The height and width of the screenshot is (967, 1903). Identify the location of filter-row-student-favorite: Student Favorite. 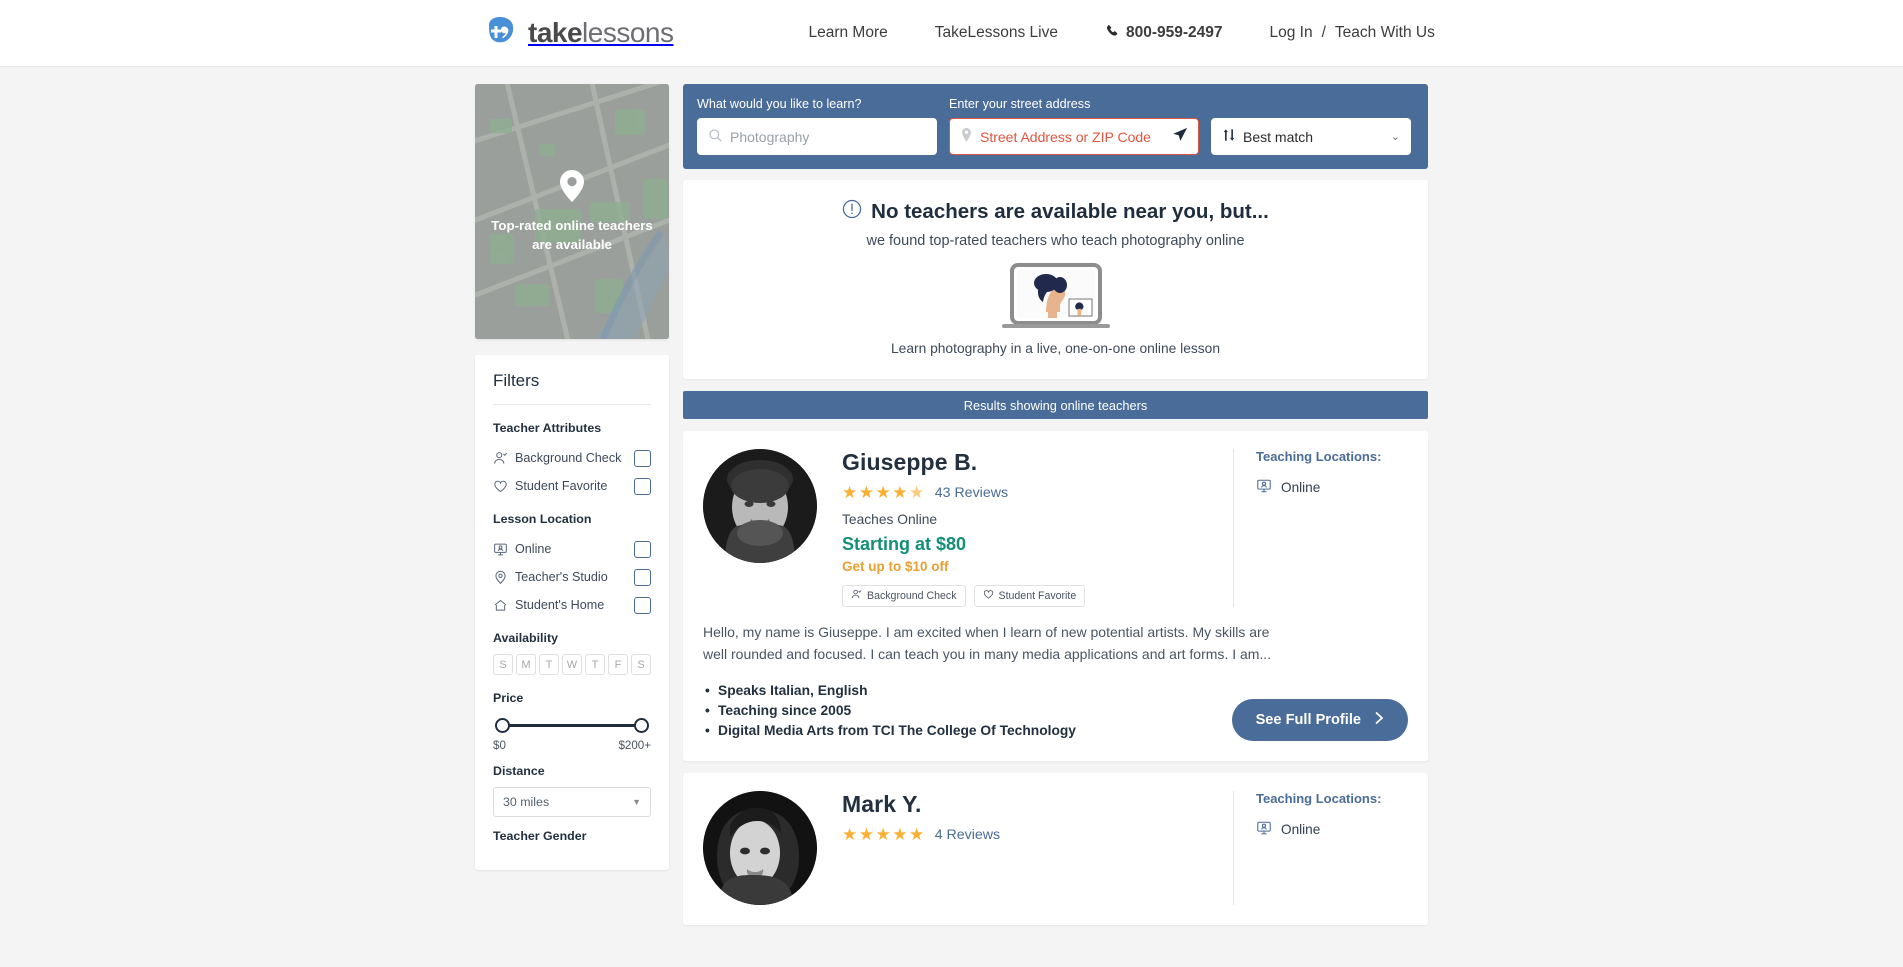
(572, 486).